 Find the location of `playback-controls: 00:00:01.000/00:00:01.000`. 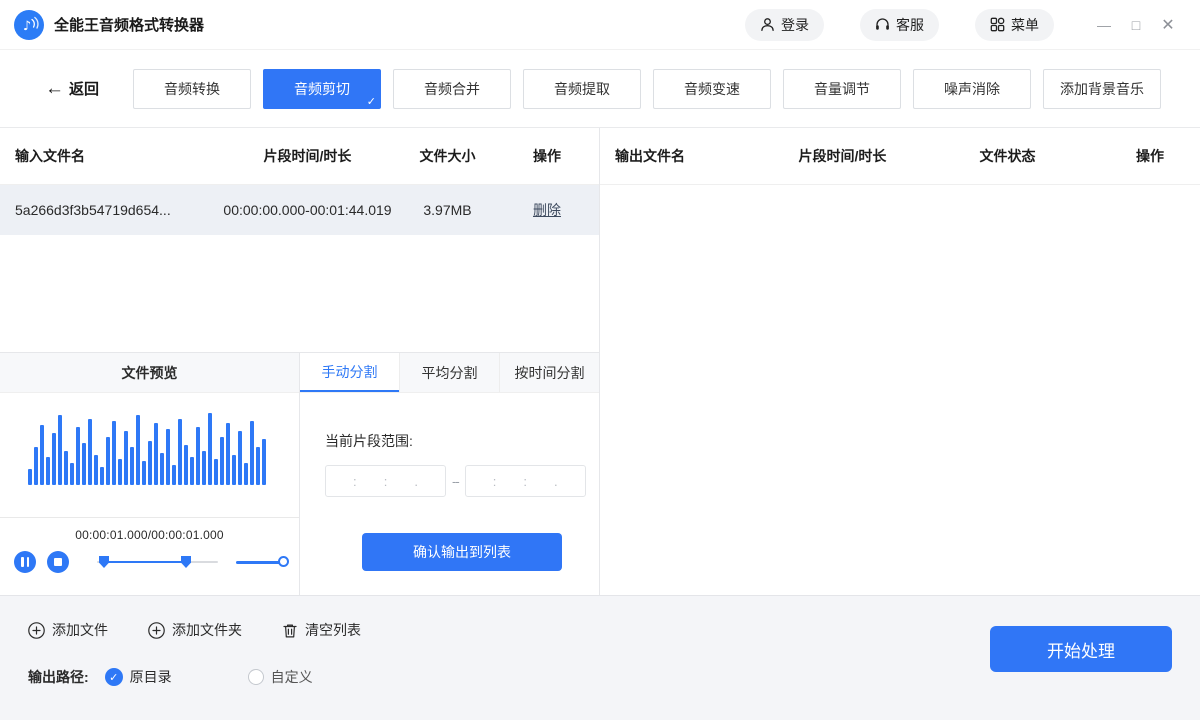

playback-controls: 00:00:01.000/00:00:01.000 is located at coordinates (149, 556).